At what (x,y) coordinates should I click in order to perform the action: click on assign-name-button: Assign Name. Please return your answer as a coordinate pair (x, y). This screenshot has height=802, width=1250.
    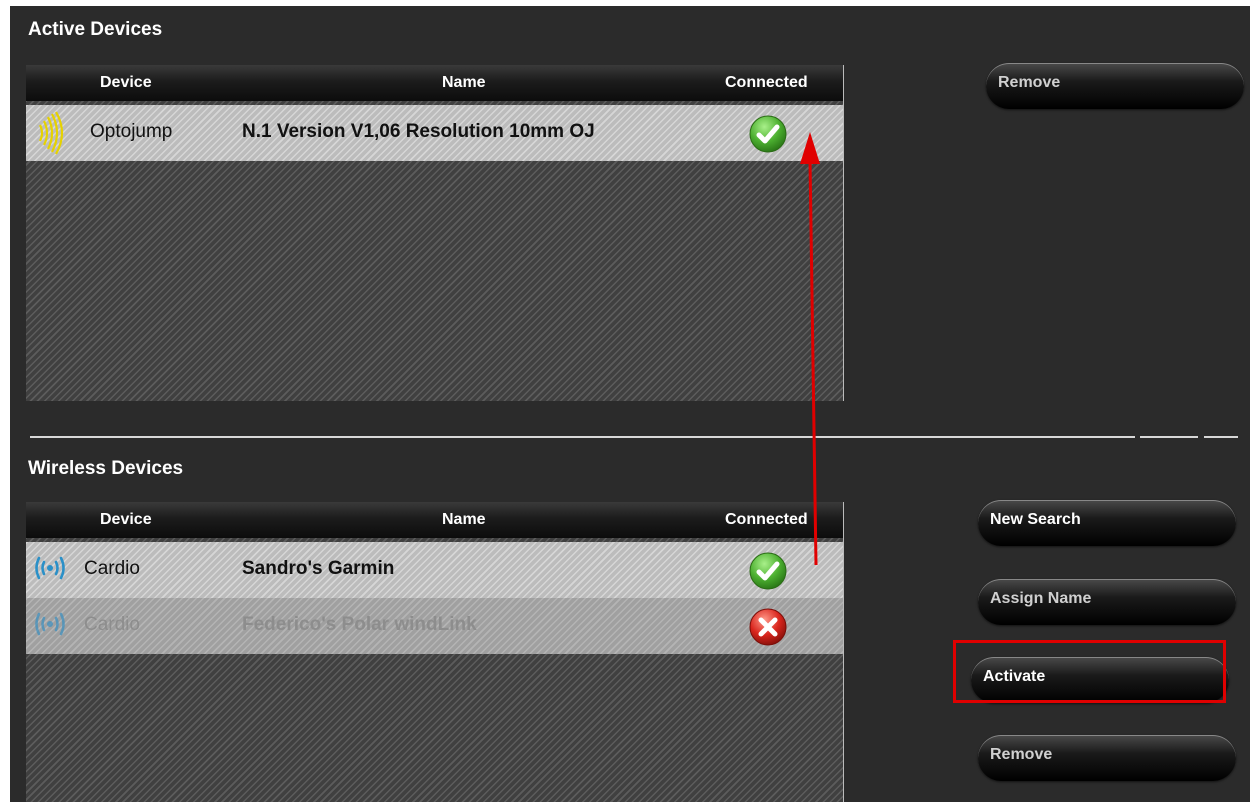
    Looking at the image, I should click on (1107, 602).